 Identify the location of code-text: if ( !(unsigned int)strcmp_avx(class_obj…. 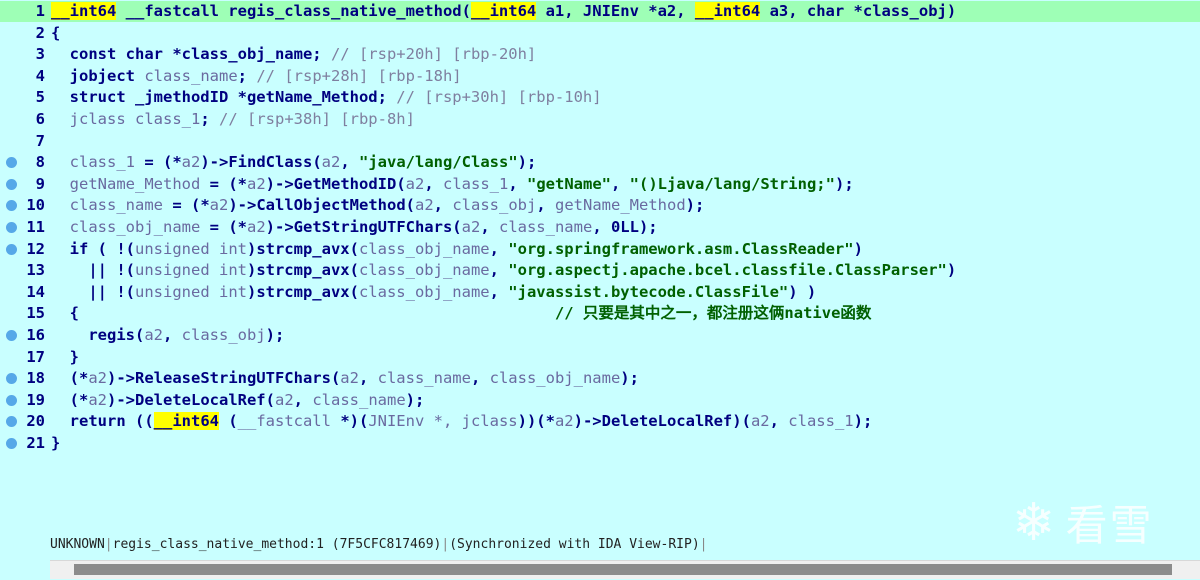
(457, 249).